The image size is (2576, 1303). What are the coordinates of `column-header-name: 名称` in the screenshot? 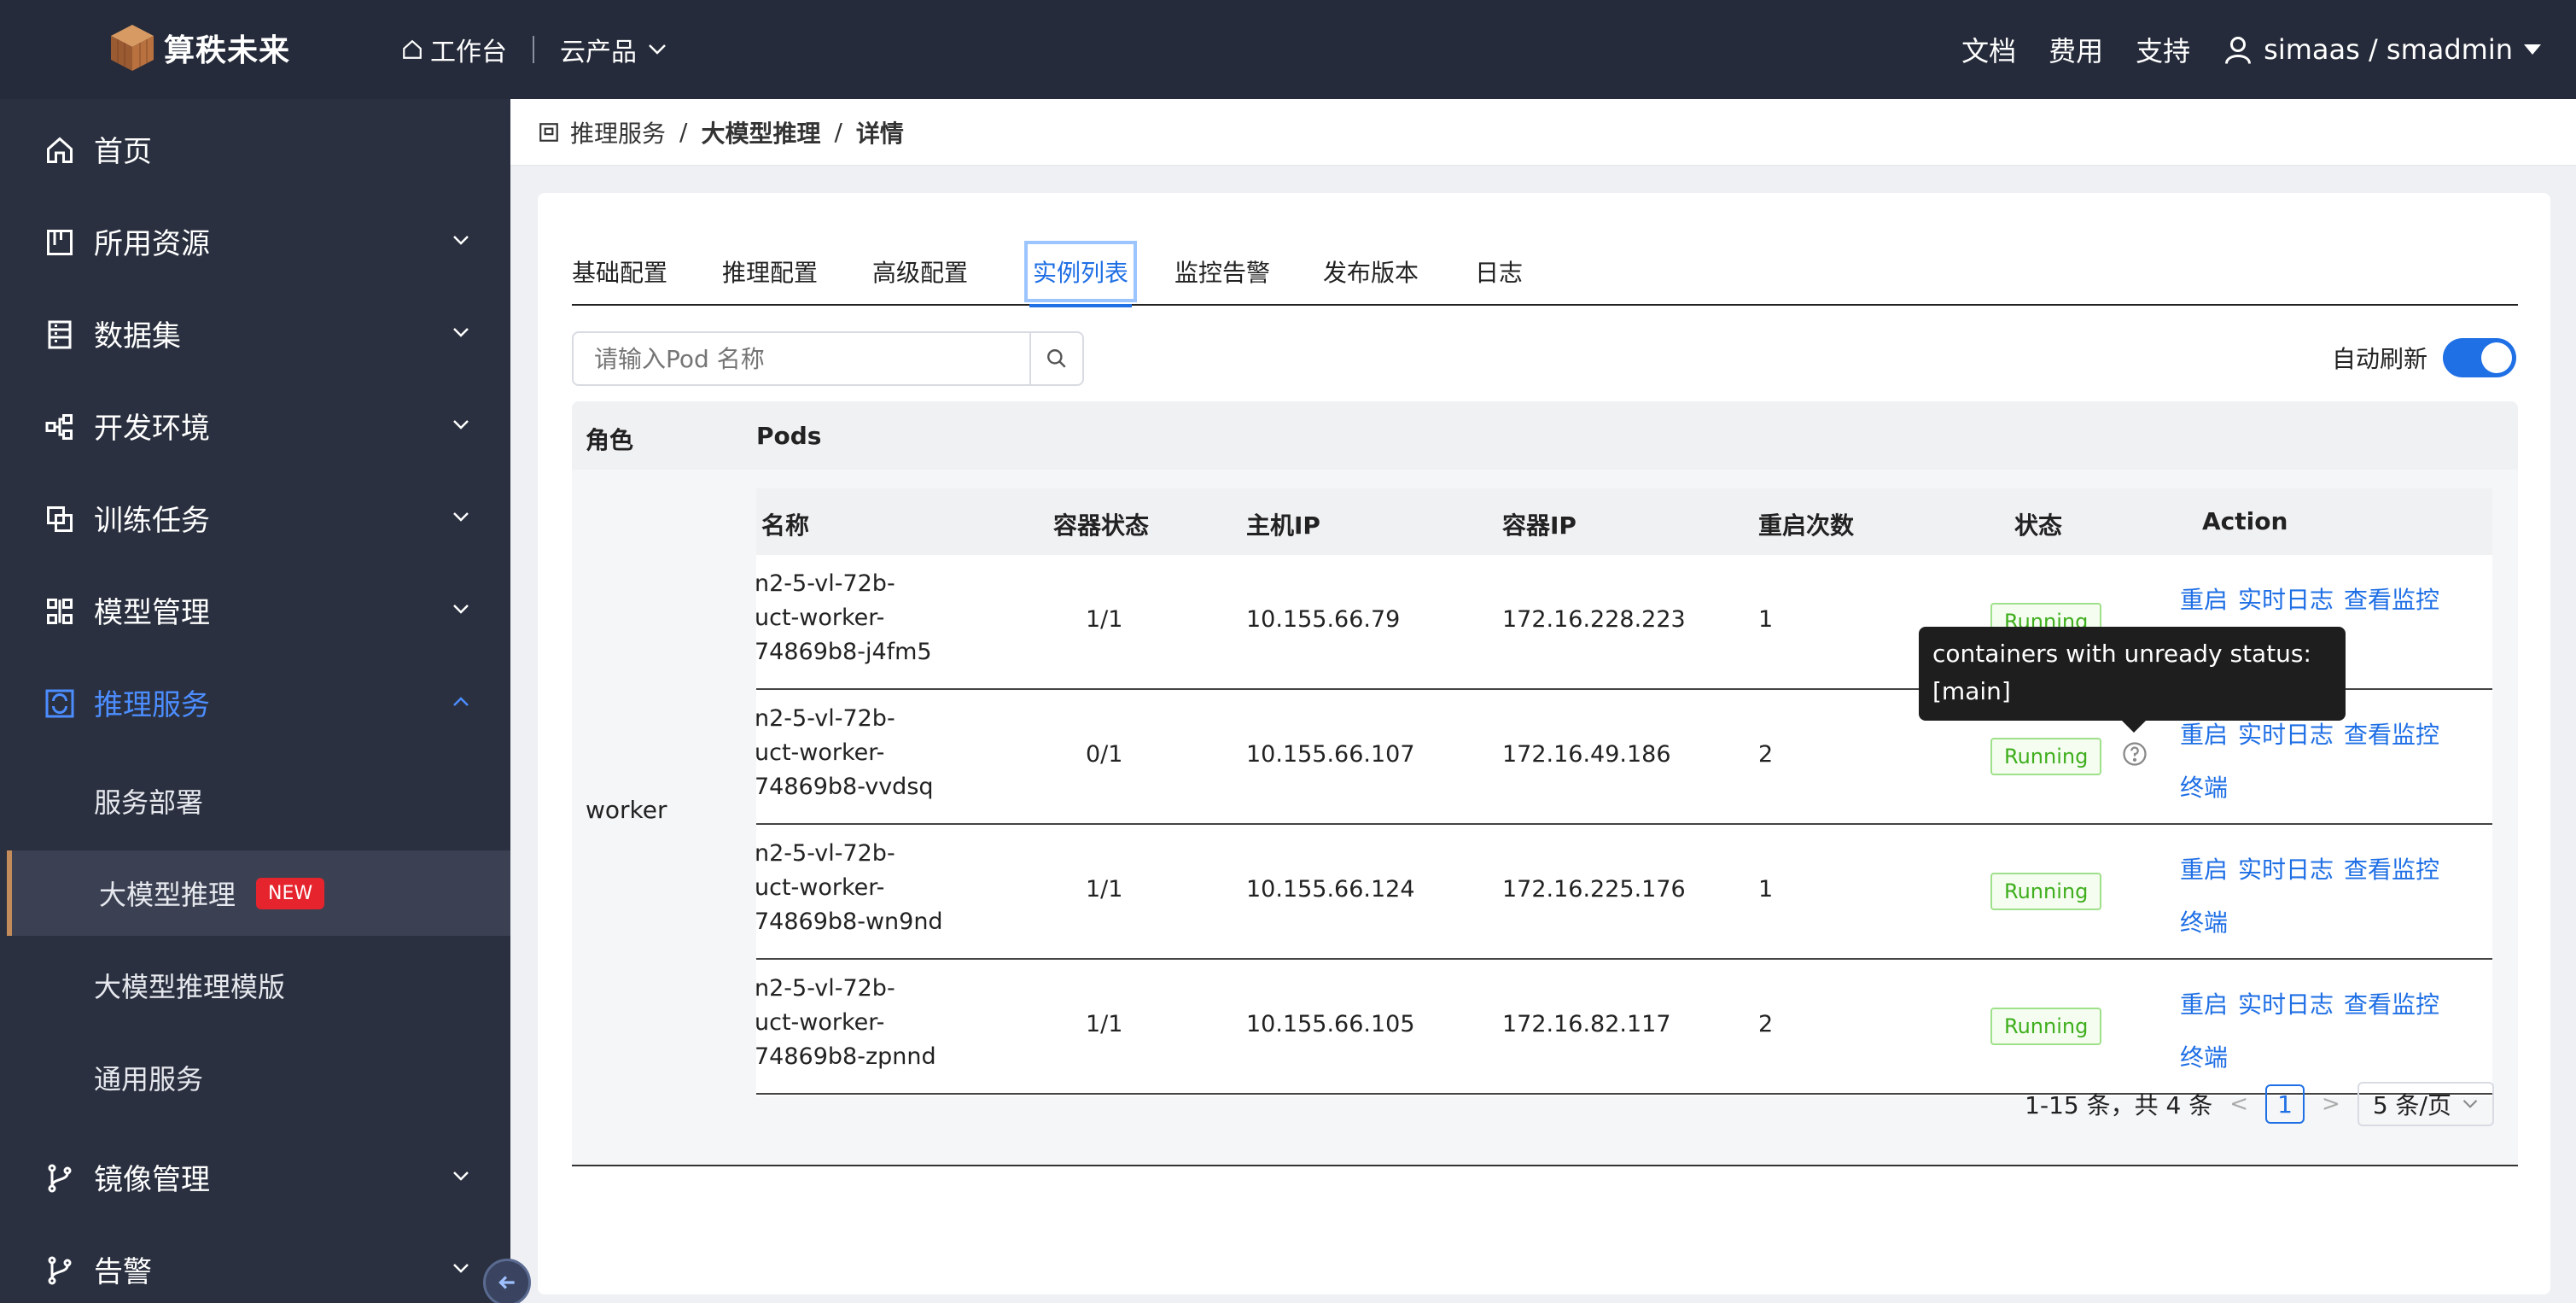 It's located at (785, 525).